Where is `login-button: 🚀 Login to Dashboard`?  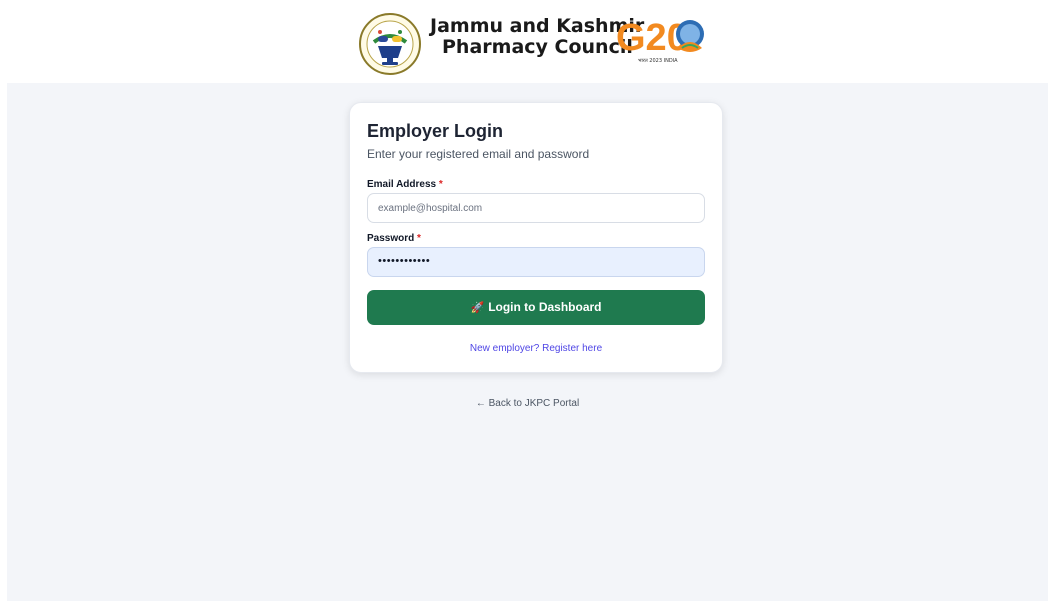 login-button: 🚀 Login to Dashboard is located at coordinates (536, 307).